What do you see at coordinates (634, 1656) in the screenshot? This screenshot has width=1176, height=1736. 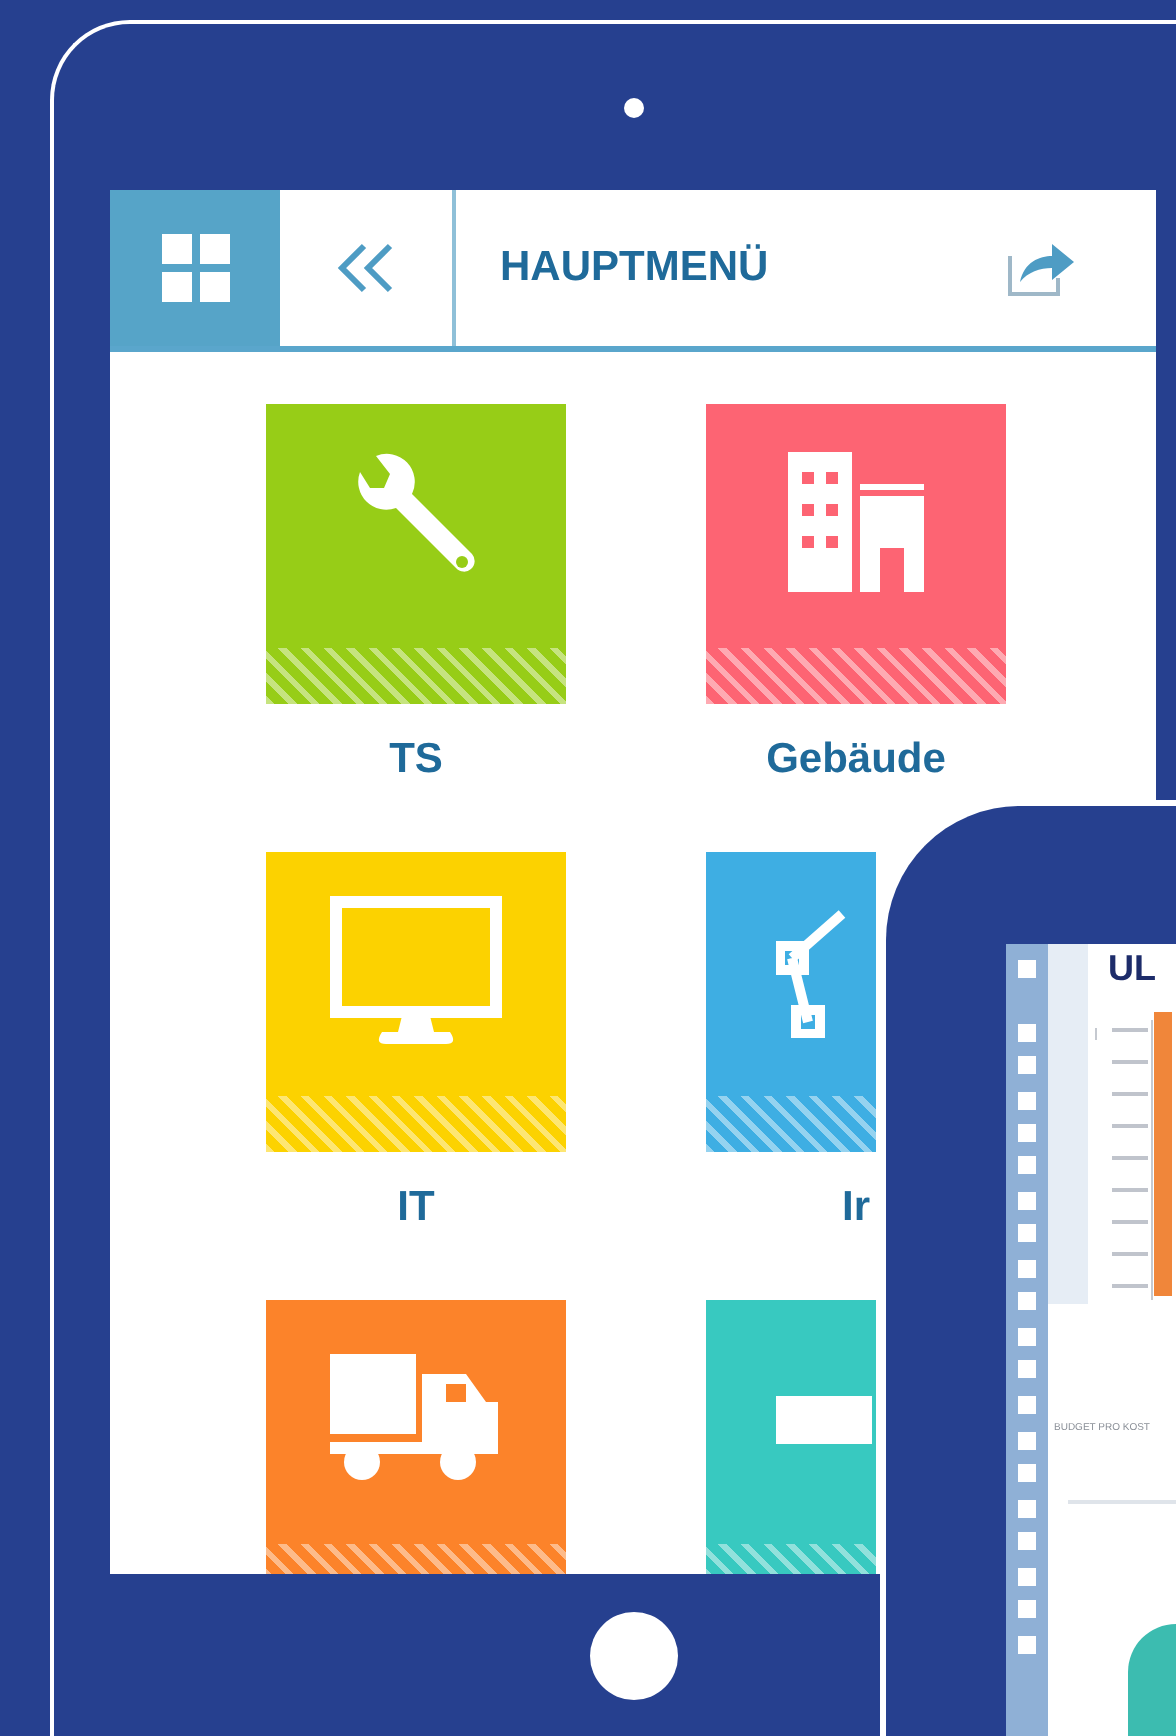 I see `home-button` at bounding box center [634, 1656].